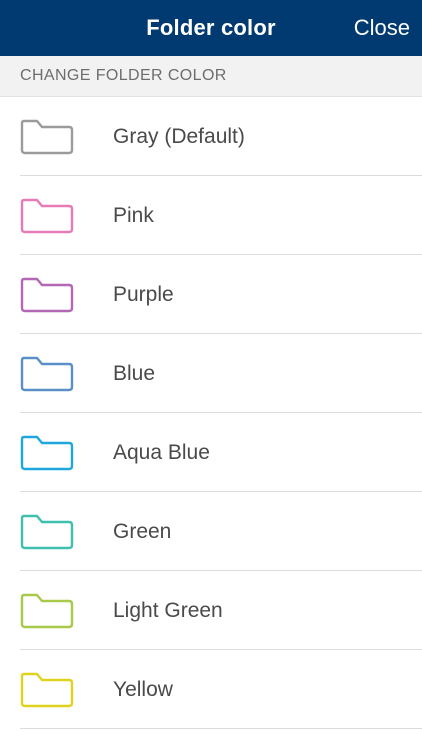  Describe the element at coordinates (168, 610) in the screenshot. I see `color-option-label: Light Green` at that location.